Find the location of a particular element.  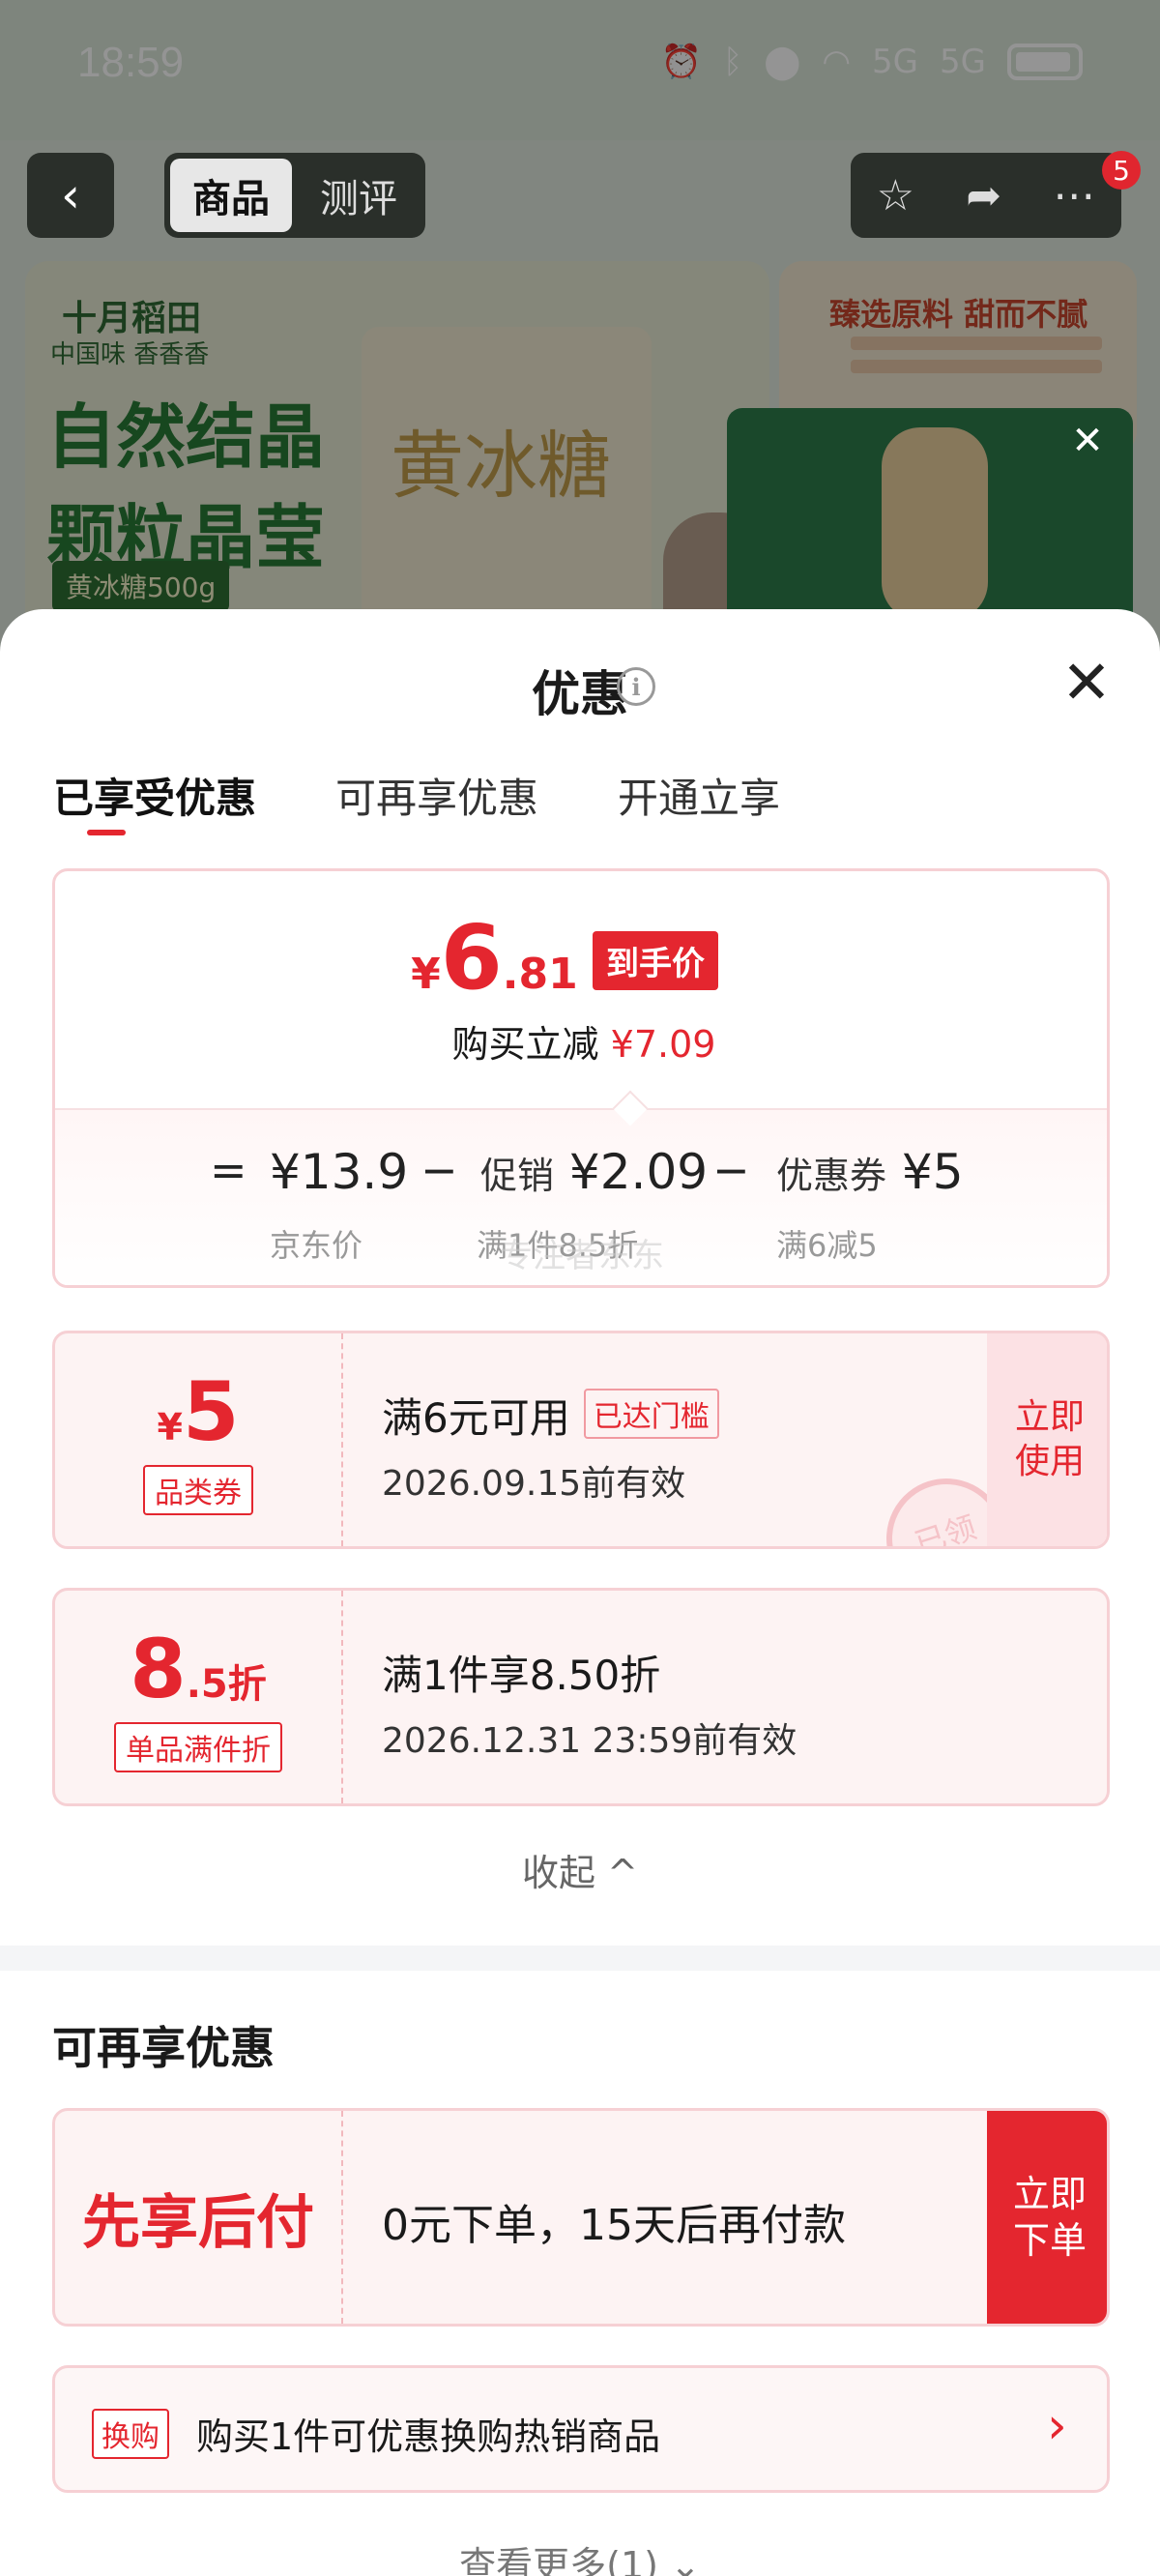

section-title-more: 可再享优惠 is located at coordinates (163, 2048).